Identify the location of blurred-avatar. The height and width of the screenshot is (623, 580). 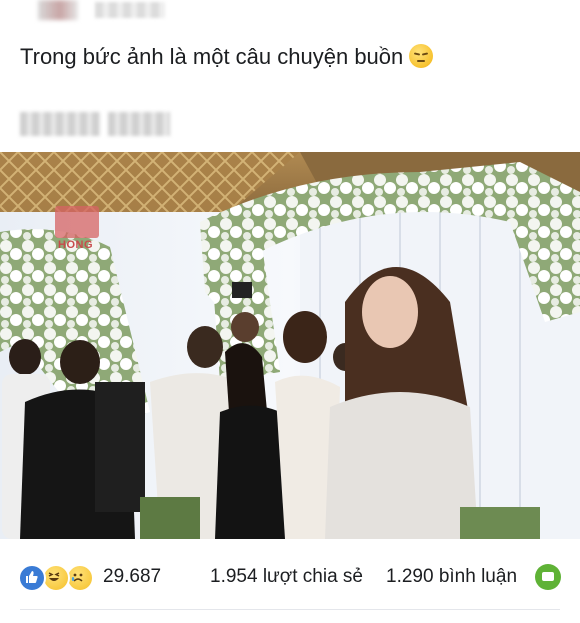
(58, 10).